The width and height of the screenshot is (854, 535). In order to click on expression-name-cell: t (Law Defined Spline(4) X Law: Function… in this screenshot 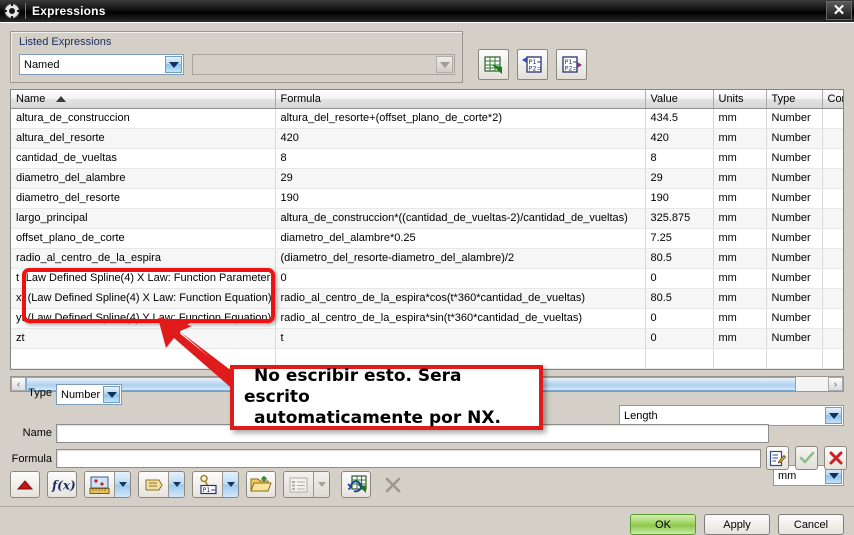, I will do `click(143, 278)`.